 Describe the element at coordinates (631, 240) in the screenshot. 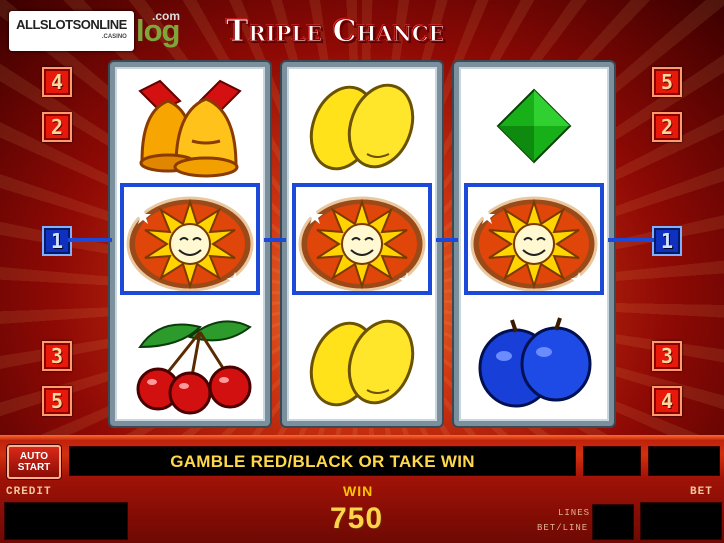

I see `payline-1-right` at that location.